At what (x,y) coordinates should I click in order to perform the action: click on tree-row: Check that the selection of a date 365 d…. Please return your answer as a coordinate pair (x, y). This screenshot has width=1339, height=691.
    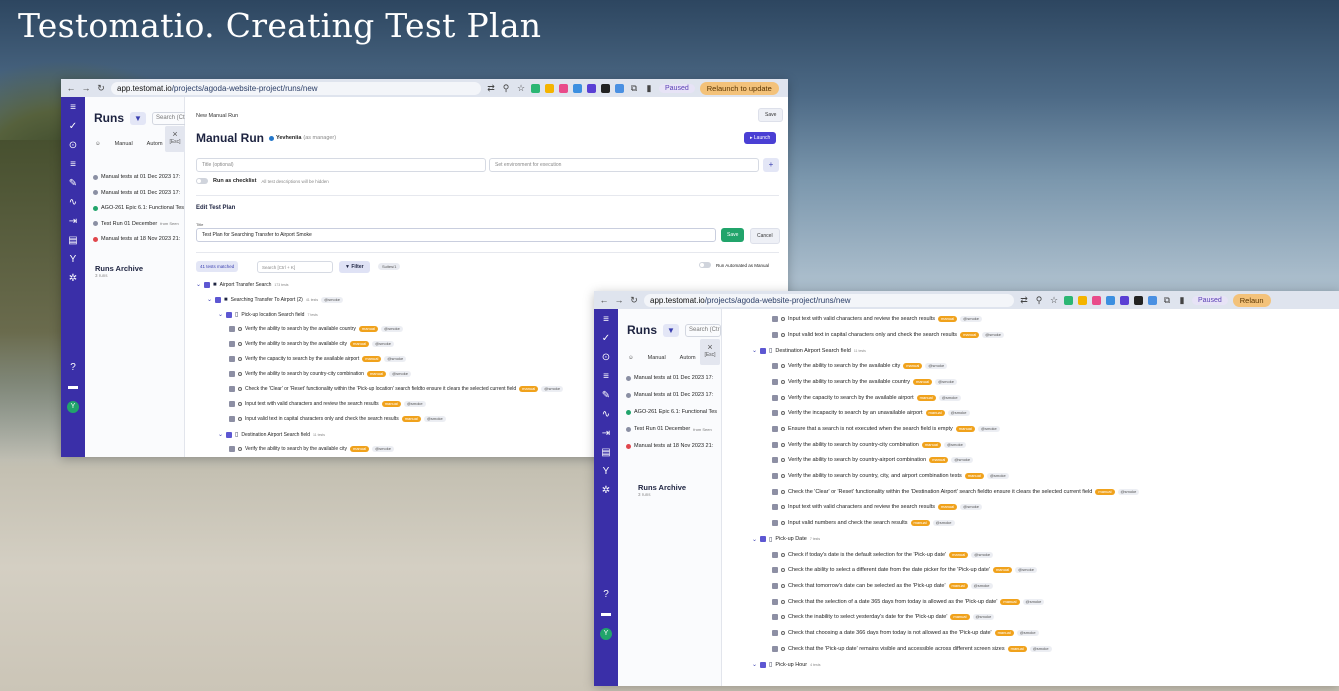
    Looking at the image, I should click on (908, 601).